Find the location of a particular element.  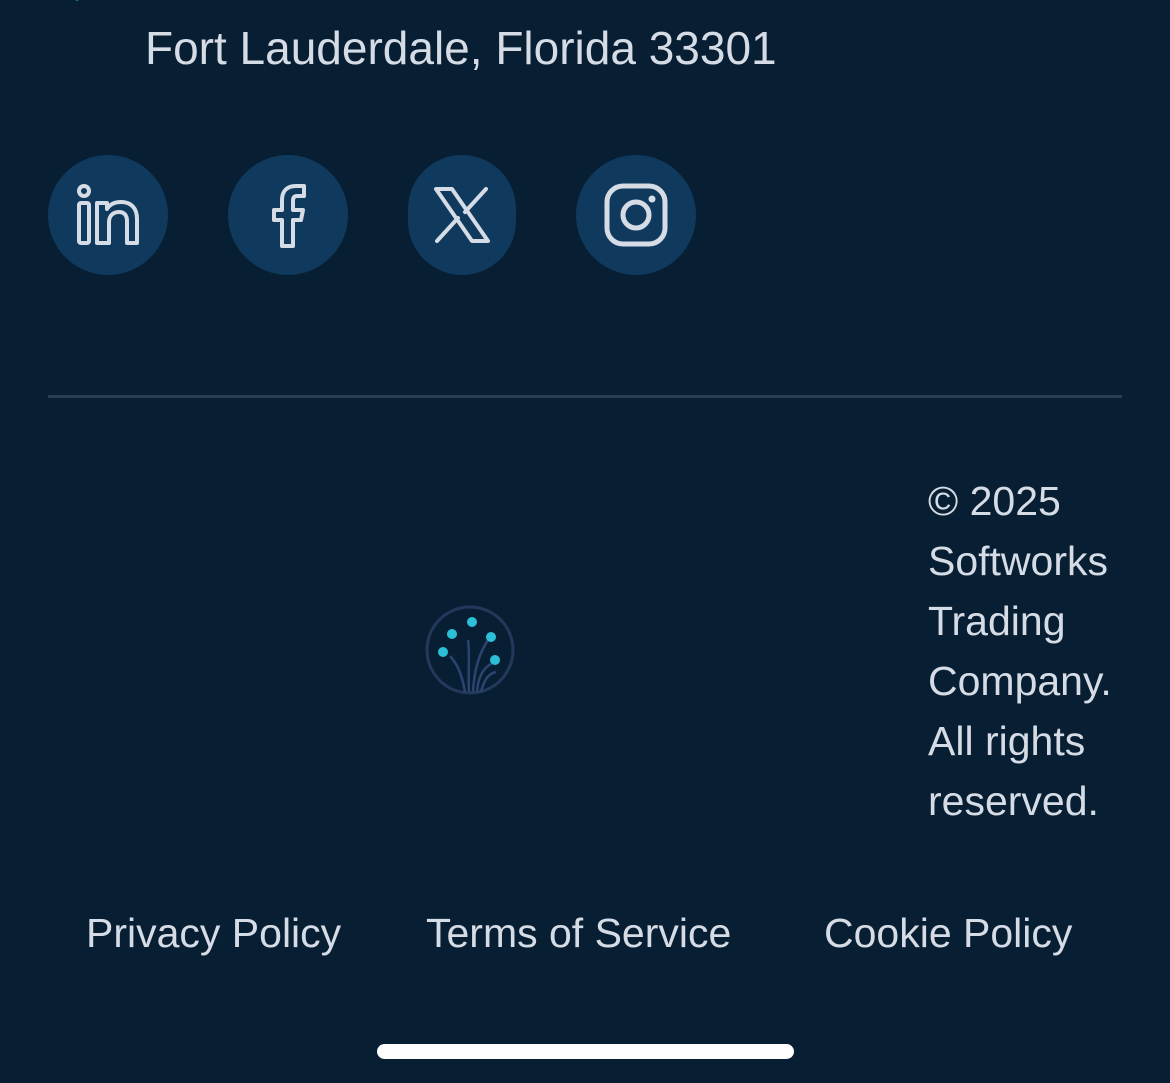

copyright-line: All rights is located at coordinates (1007, 741).